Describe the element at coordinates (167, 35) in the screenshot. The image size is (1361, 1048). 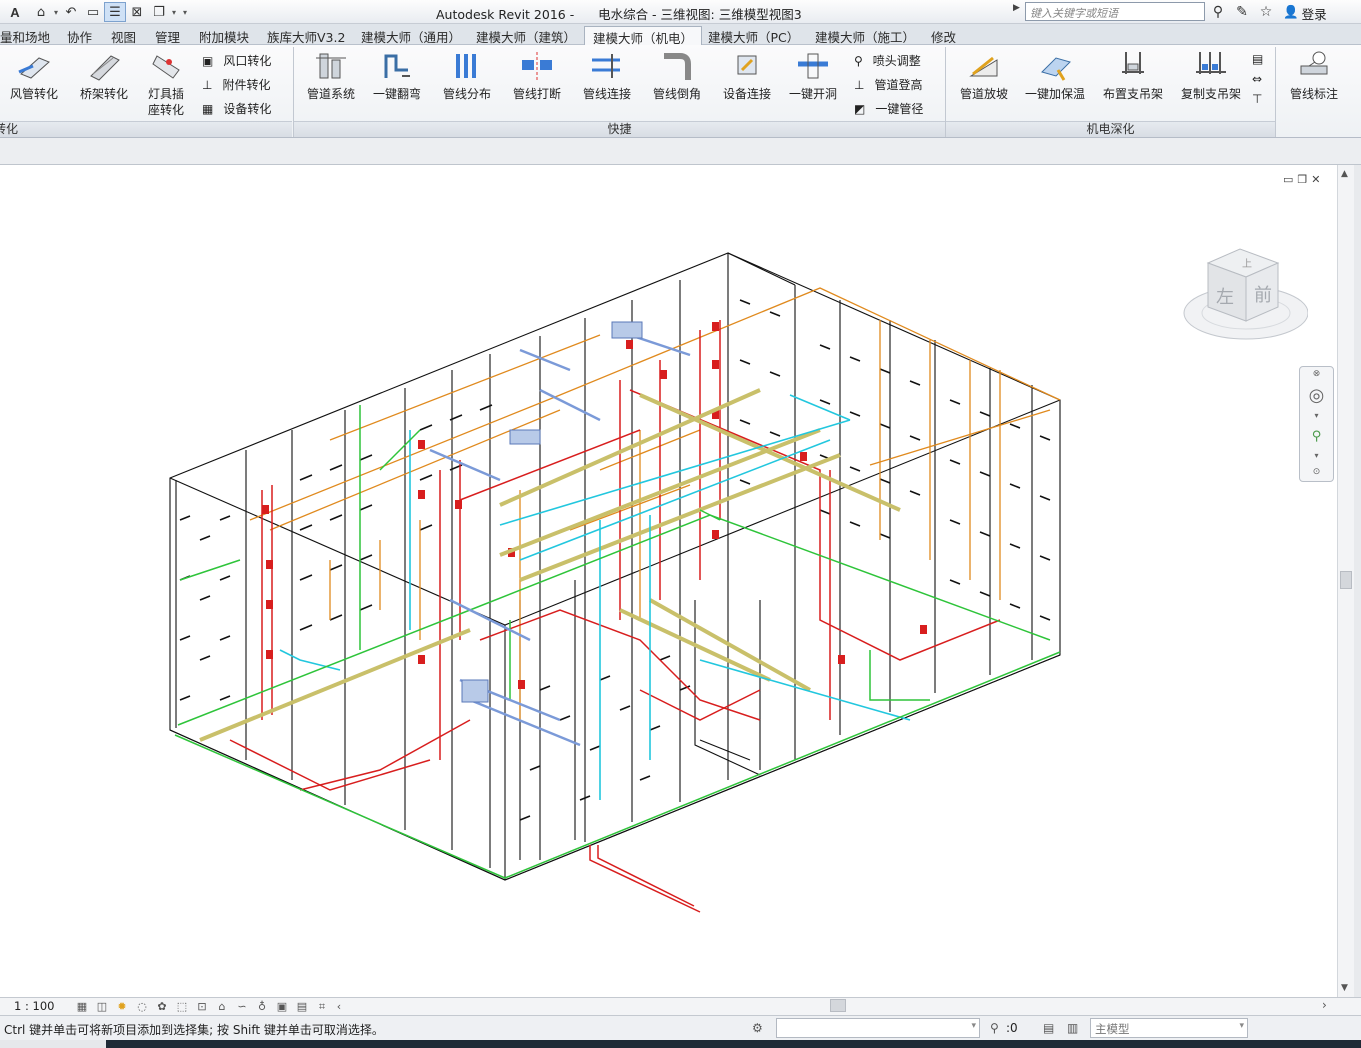
I see `tab-manage: 管理` at that location.